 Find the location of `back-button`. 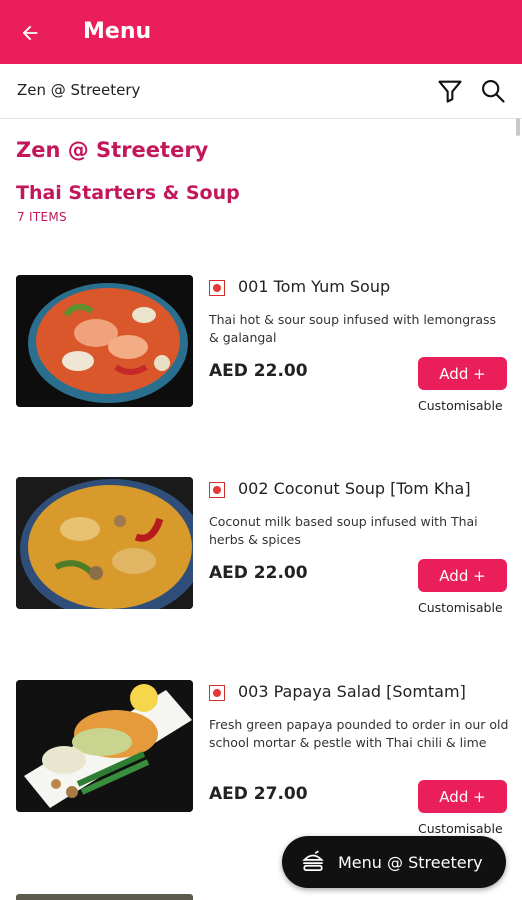

back-button is located at coordinates (30, 33).